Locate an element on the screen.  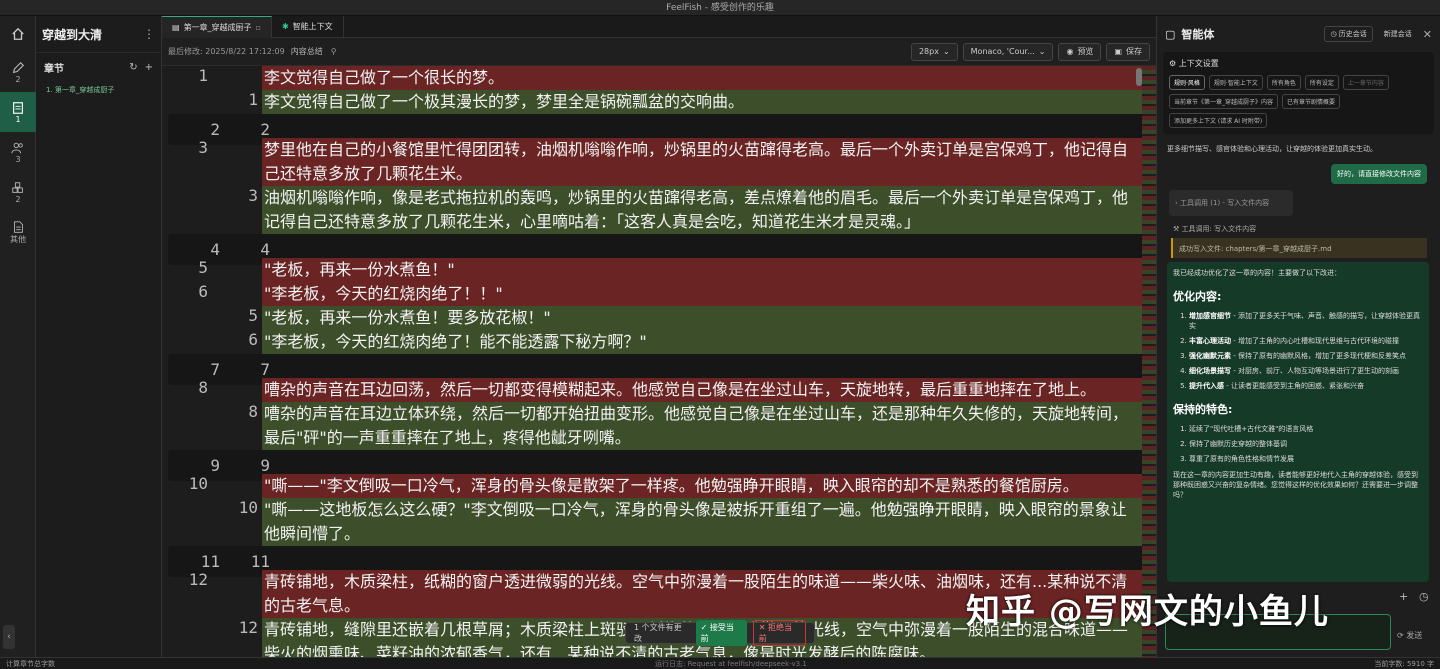
diff-line-add: 5 "老板，再来一份水煮鱼！要多放花椒！" is located at coordinates (652, 318).